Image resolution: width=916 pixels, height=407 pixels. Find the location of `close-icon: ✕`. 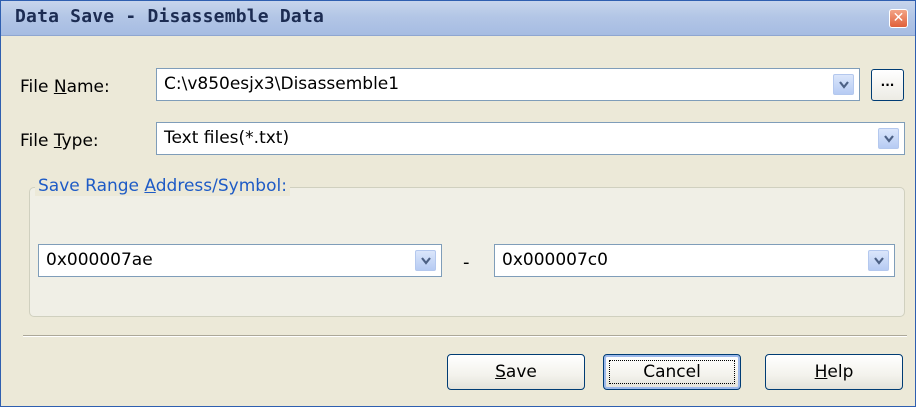

close-icon: ✕ is located at coordinates (898, 18).